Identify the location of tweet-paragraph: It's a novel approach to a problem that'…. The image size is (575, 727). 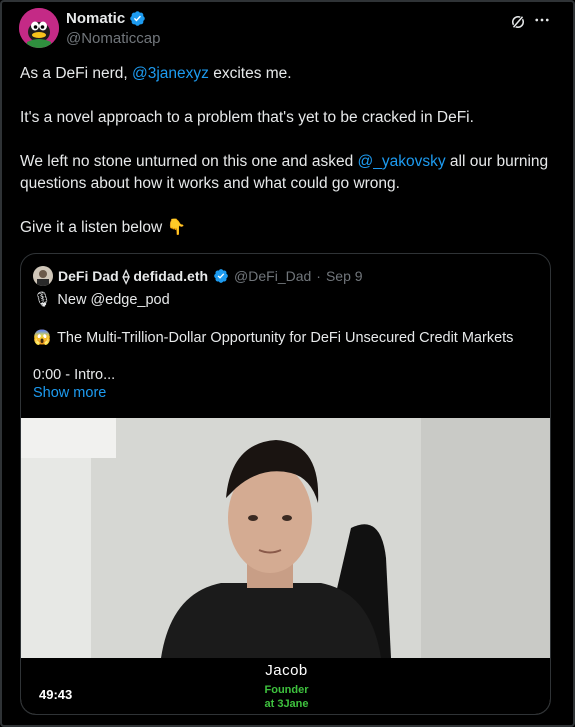
(247, 117).